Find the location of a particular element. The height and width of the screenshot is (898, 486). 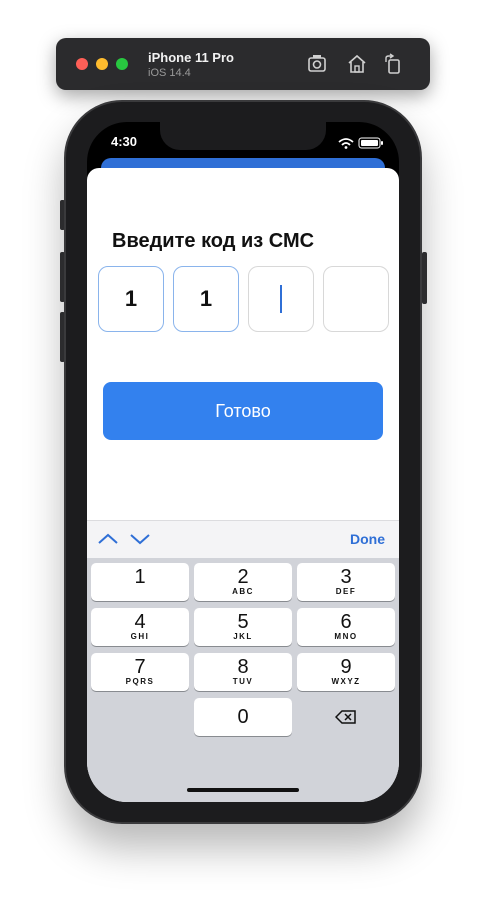

simulator-toolbar: iPhone 11 Pro iOS 14.4 is located at coordinates (243, 64).